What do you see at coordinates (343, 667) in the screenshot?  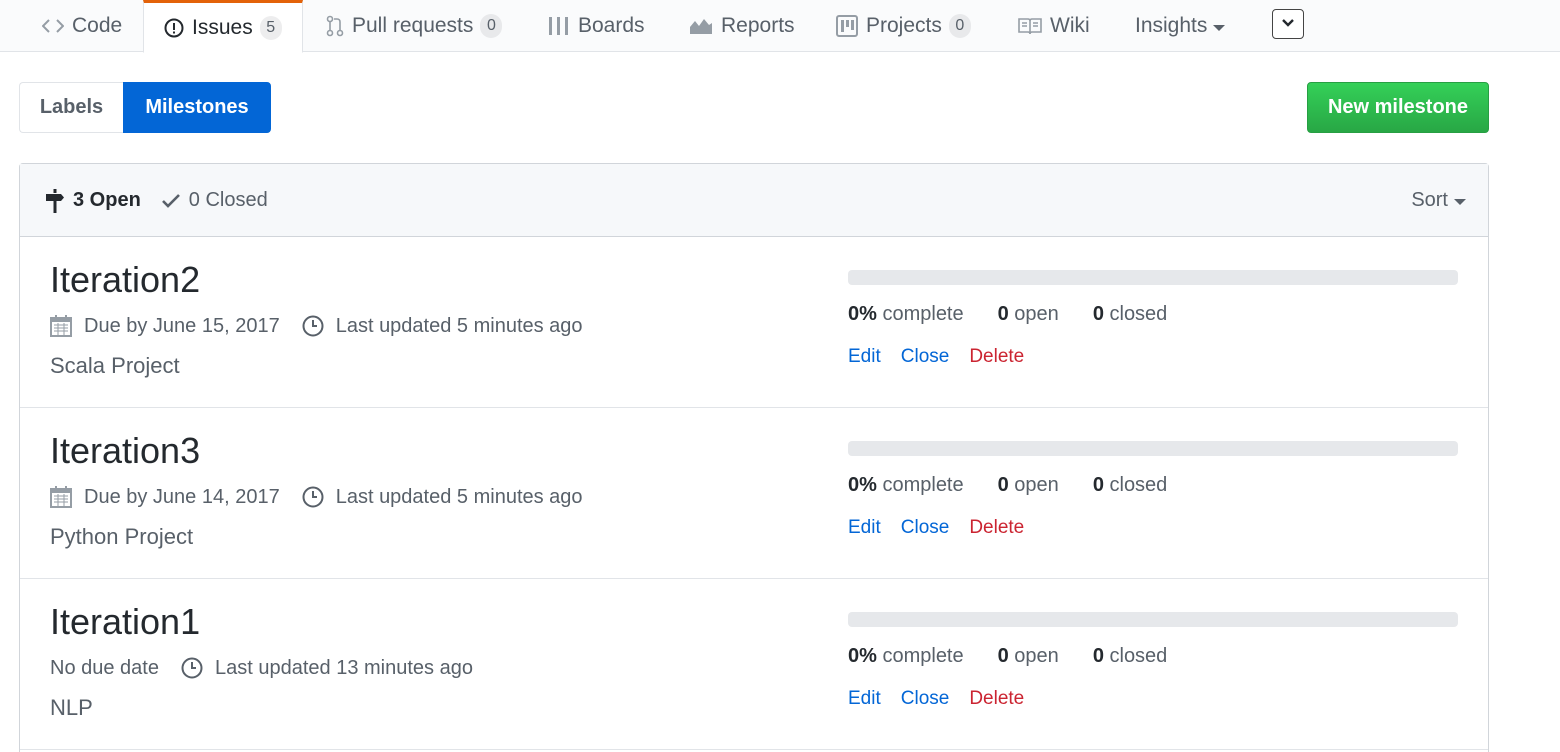 I see `milestone-last-updated: Last updated 13 minutes ago` at bounding box center [343, 667].